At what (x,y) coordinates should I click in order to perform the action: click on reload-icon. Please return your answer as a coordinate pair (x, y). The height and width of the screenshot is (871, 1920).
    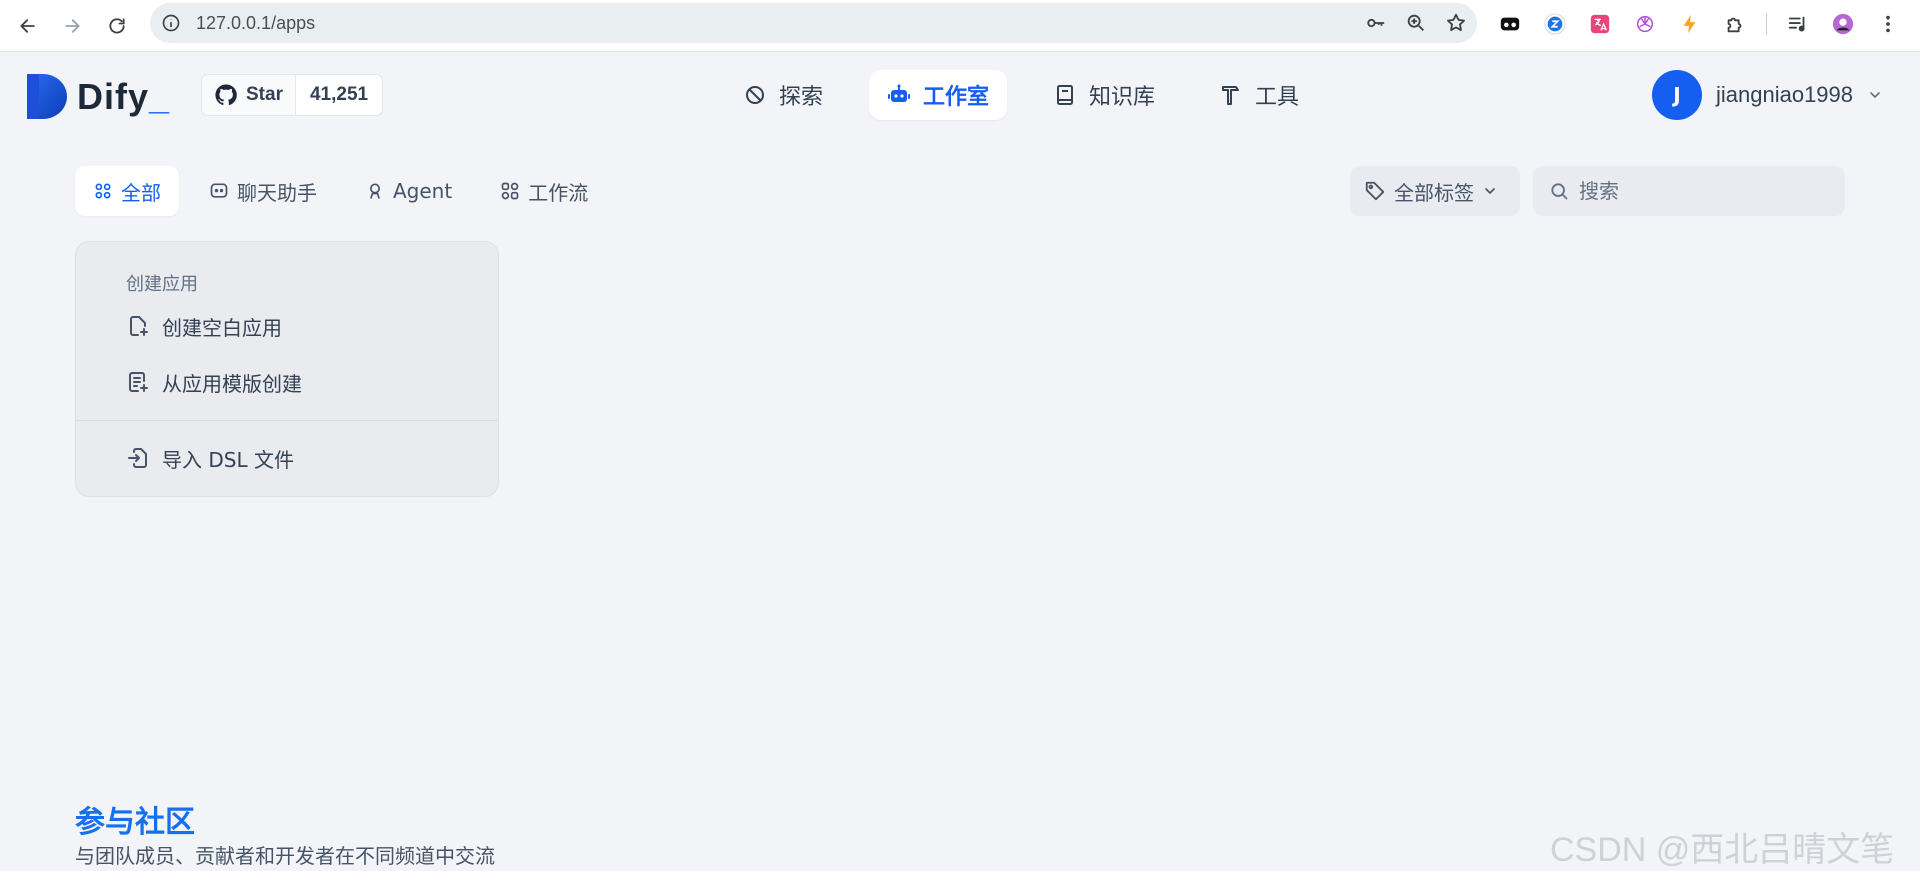
    Looking at the image, I should click on (117, 26).